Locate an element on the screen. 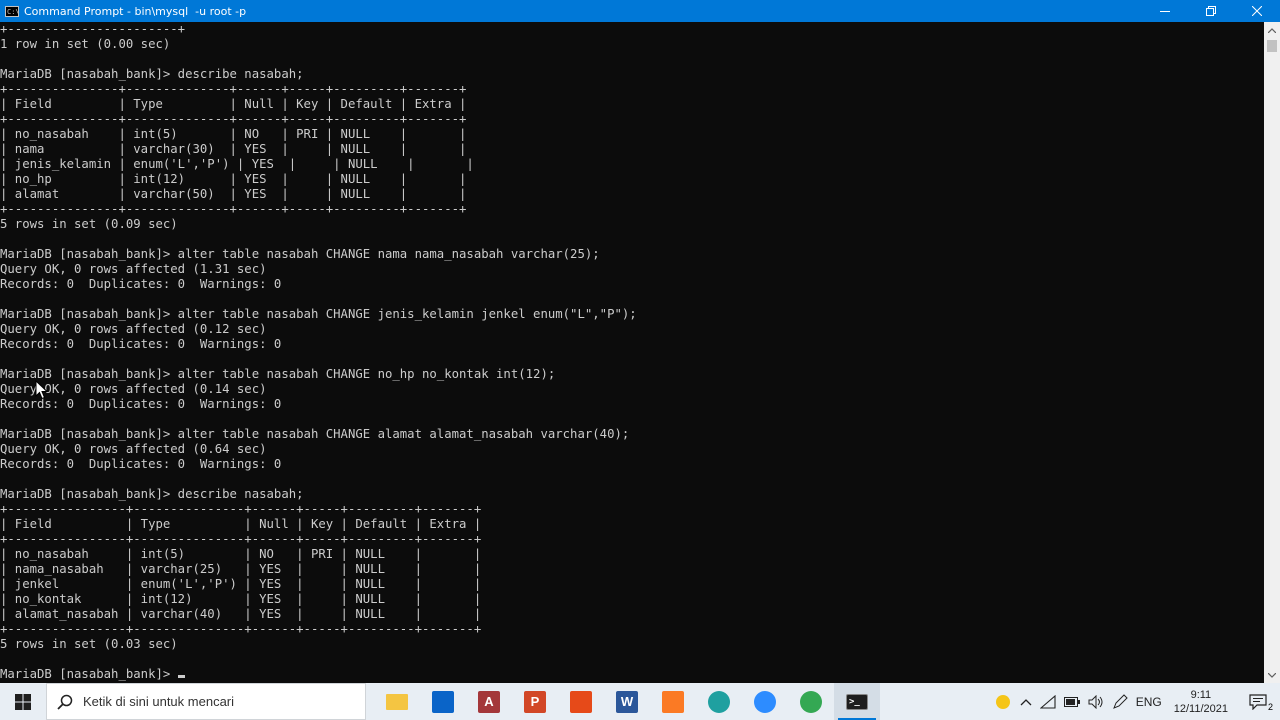  powerpoint-icon: P is located at coordinates (535, 701).